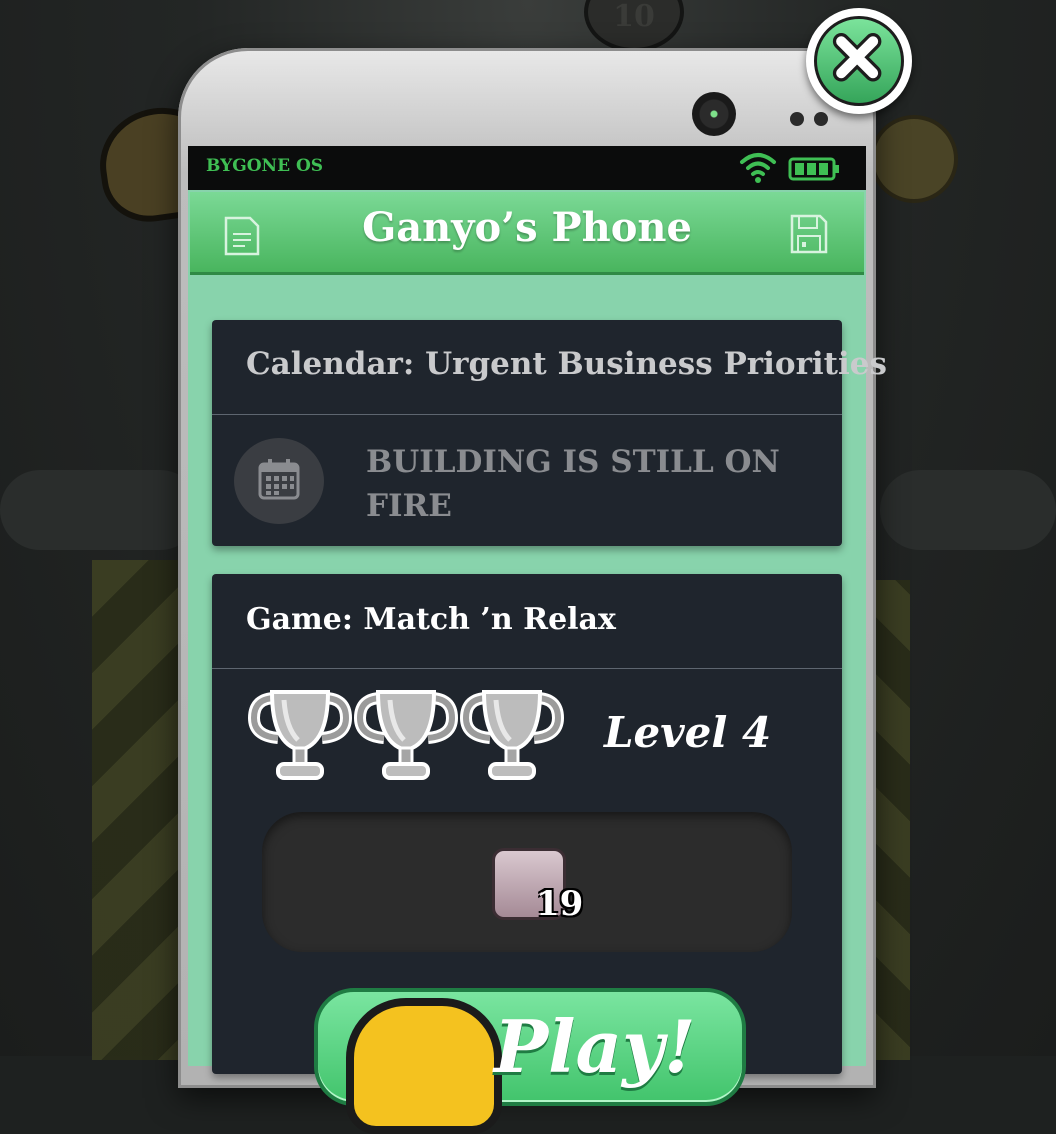  I want to click on save-icon, so click(809, 234).